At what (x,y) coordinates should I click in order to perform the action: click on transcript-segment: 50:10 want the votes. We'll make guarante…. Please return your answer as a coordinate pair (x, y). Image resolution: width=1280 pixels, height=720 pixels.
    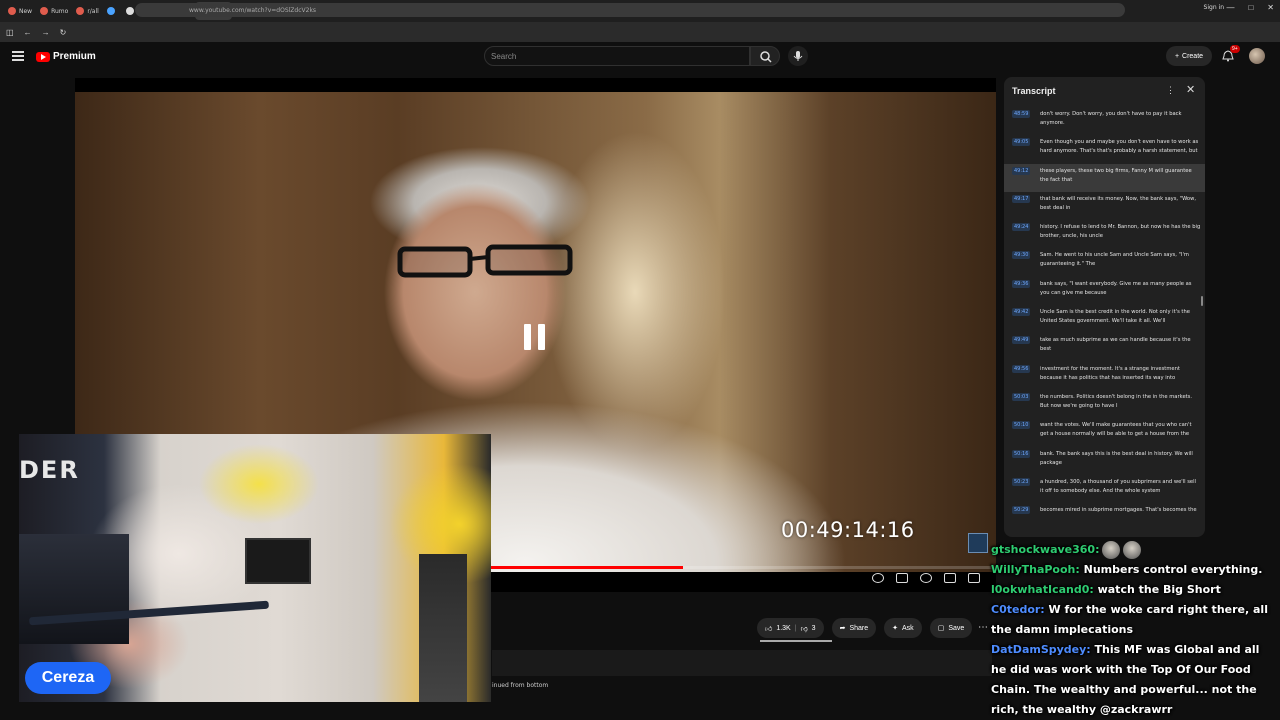
    Looking at the image, I should click on (1104, 432).